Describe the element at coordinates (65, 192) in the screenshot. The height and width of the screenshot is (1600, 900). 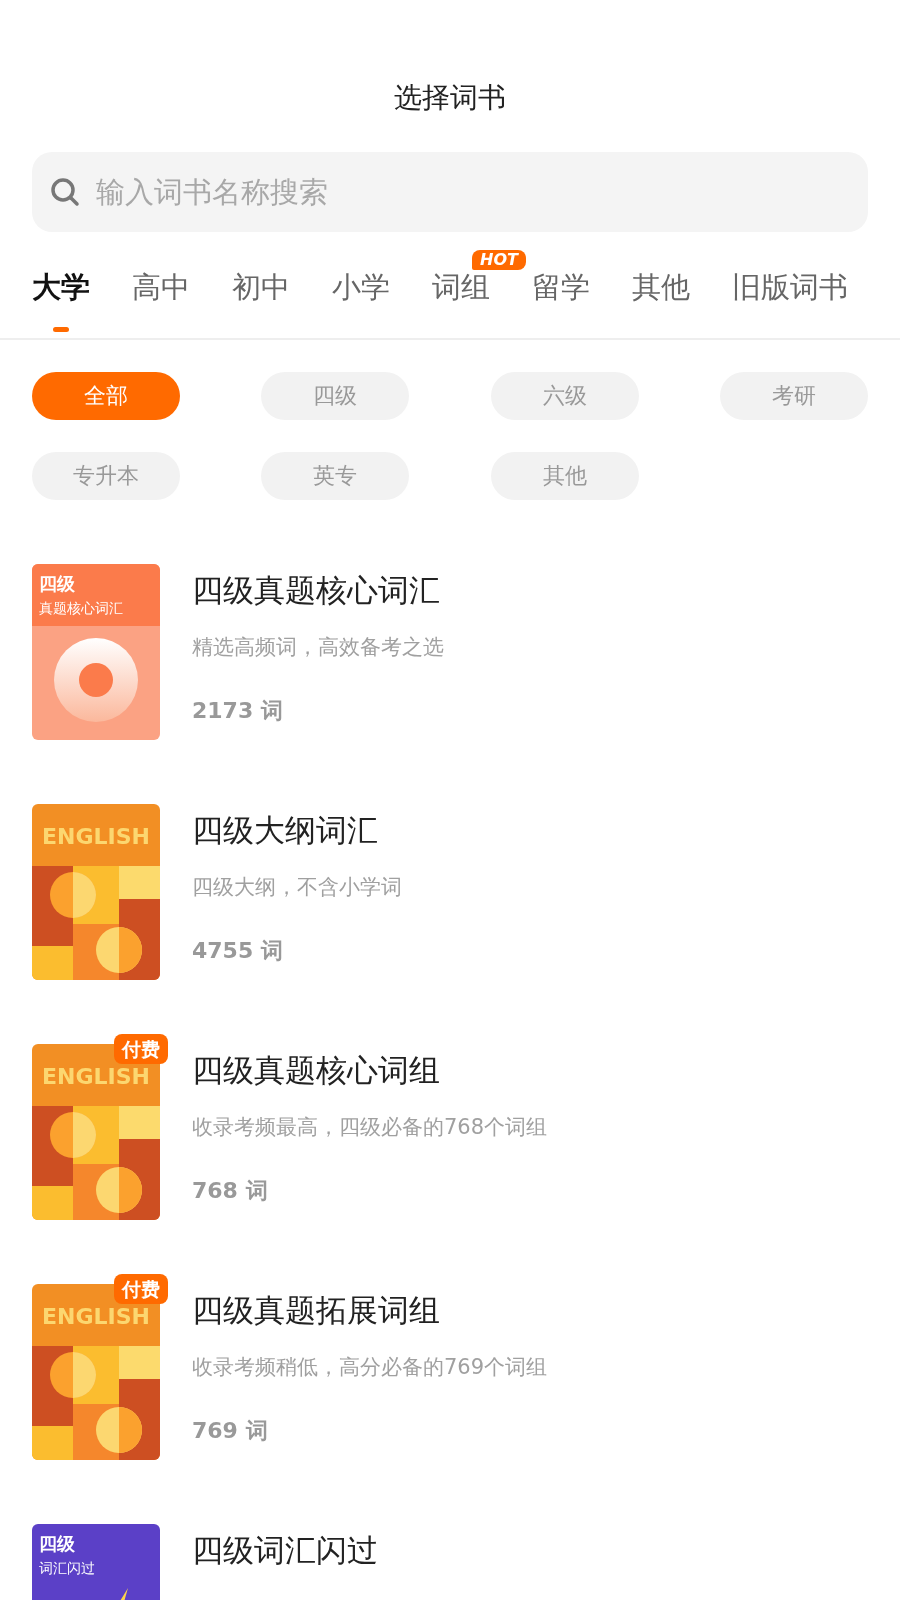
I see `search-icon` at that location.